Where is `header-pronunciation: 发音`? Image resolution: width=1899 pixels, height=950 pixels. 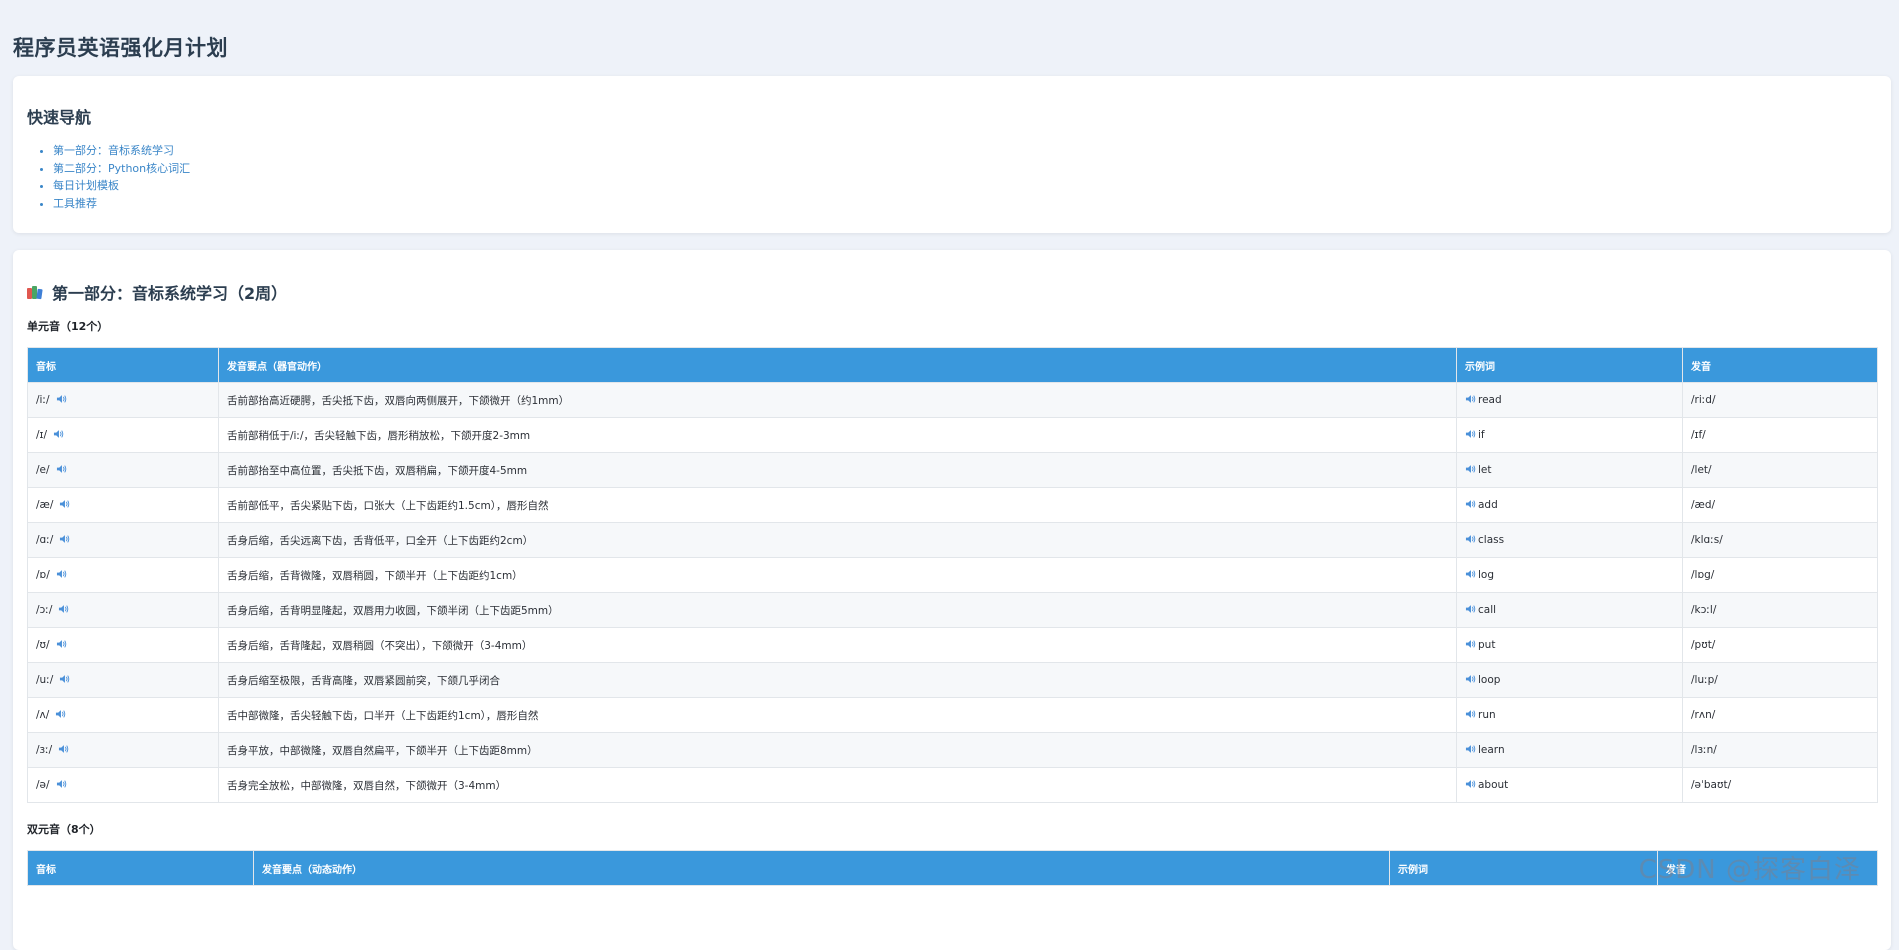 header-pronunciation: 发音 is located at coordinates (1780, 365).